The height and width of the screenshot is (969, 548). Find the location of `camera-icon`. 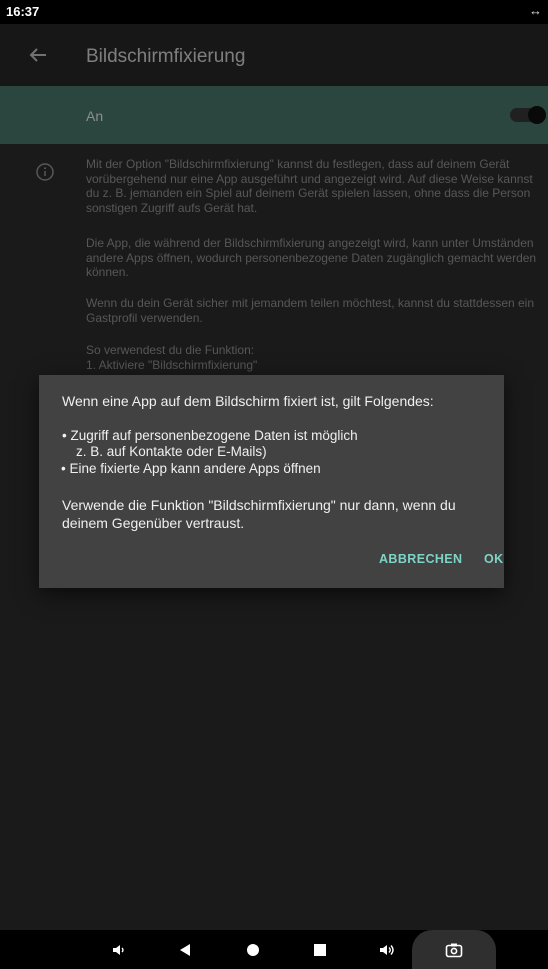

camera-icon is located at coordinates (454, 949).